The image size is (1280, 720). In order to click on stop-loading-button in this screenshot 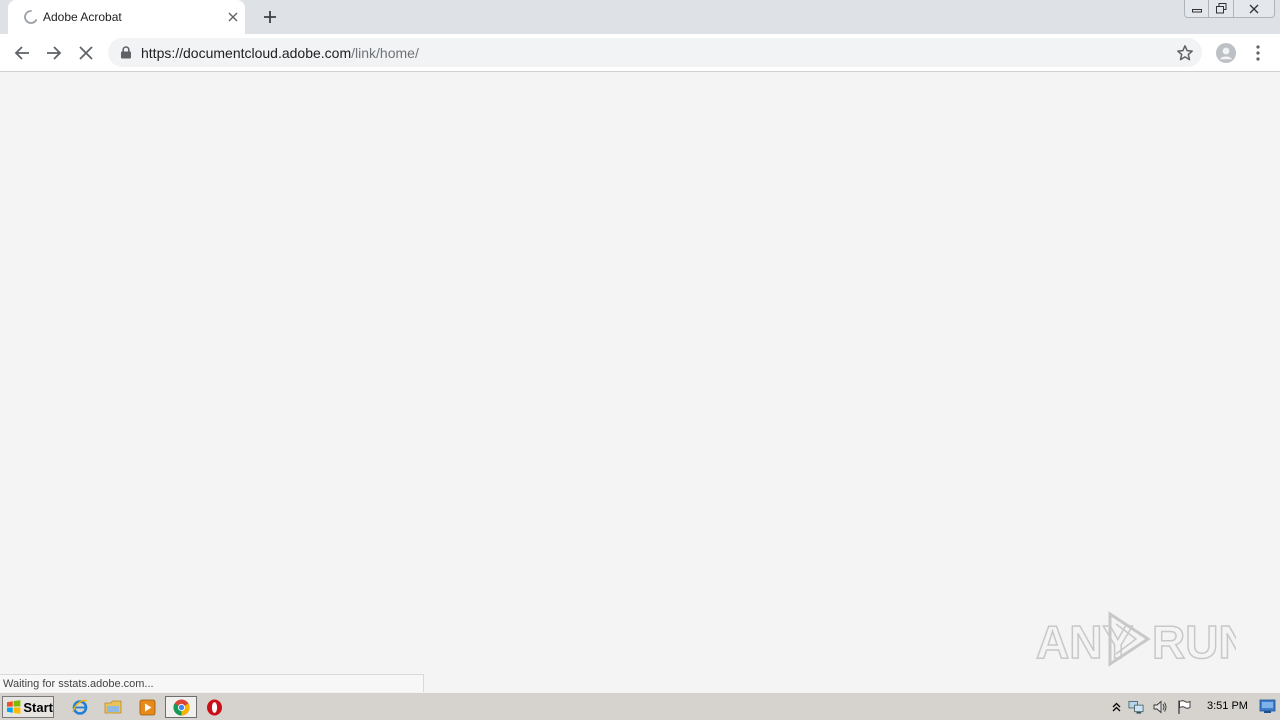, I will do `click(86, 53)`.